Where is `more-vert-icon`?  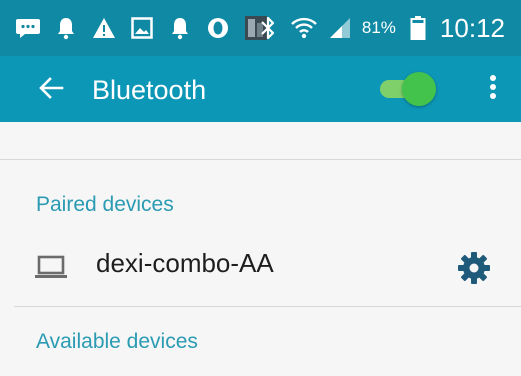 more-vert-icon is located at coordinates (493, 89).